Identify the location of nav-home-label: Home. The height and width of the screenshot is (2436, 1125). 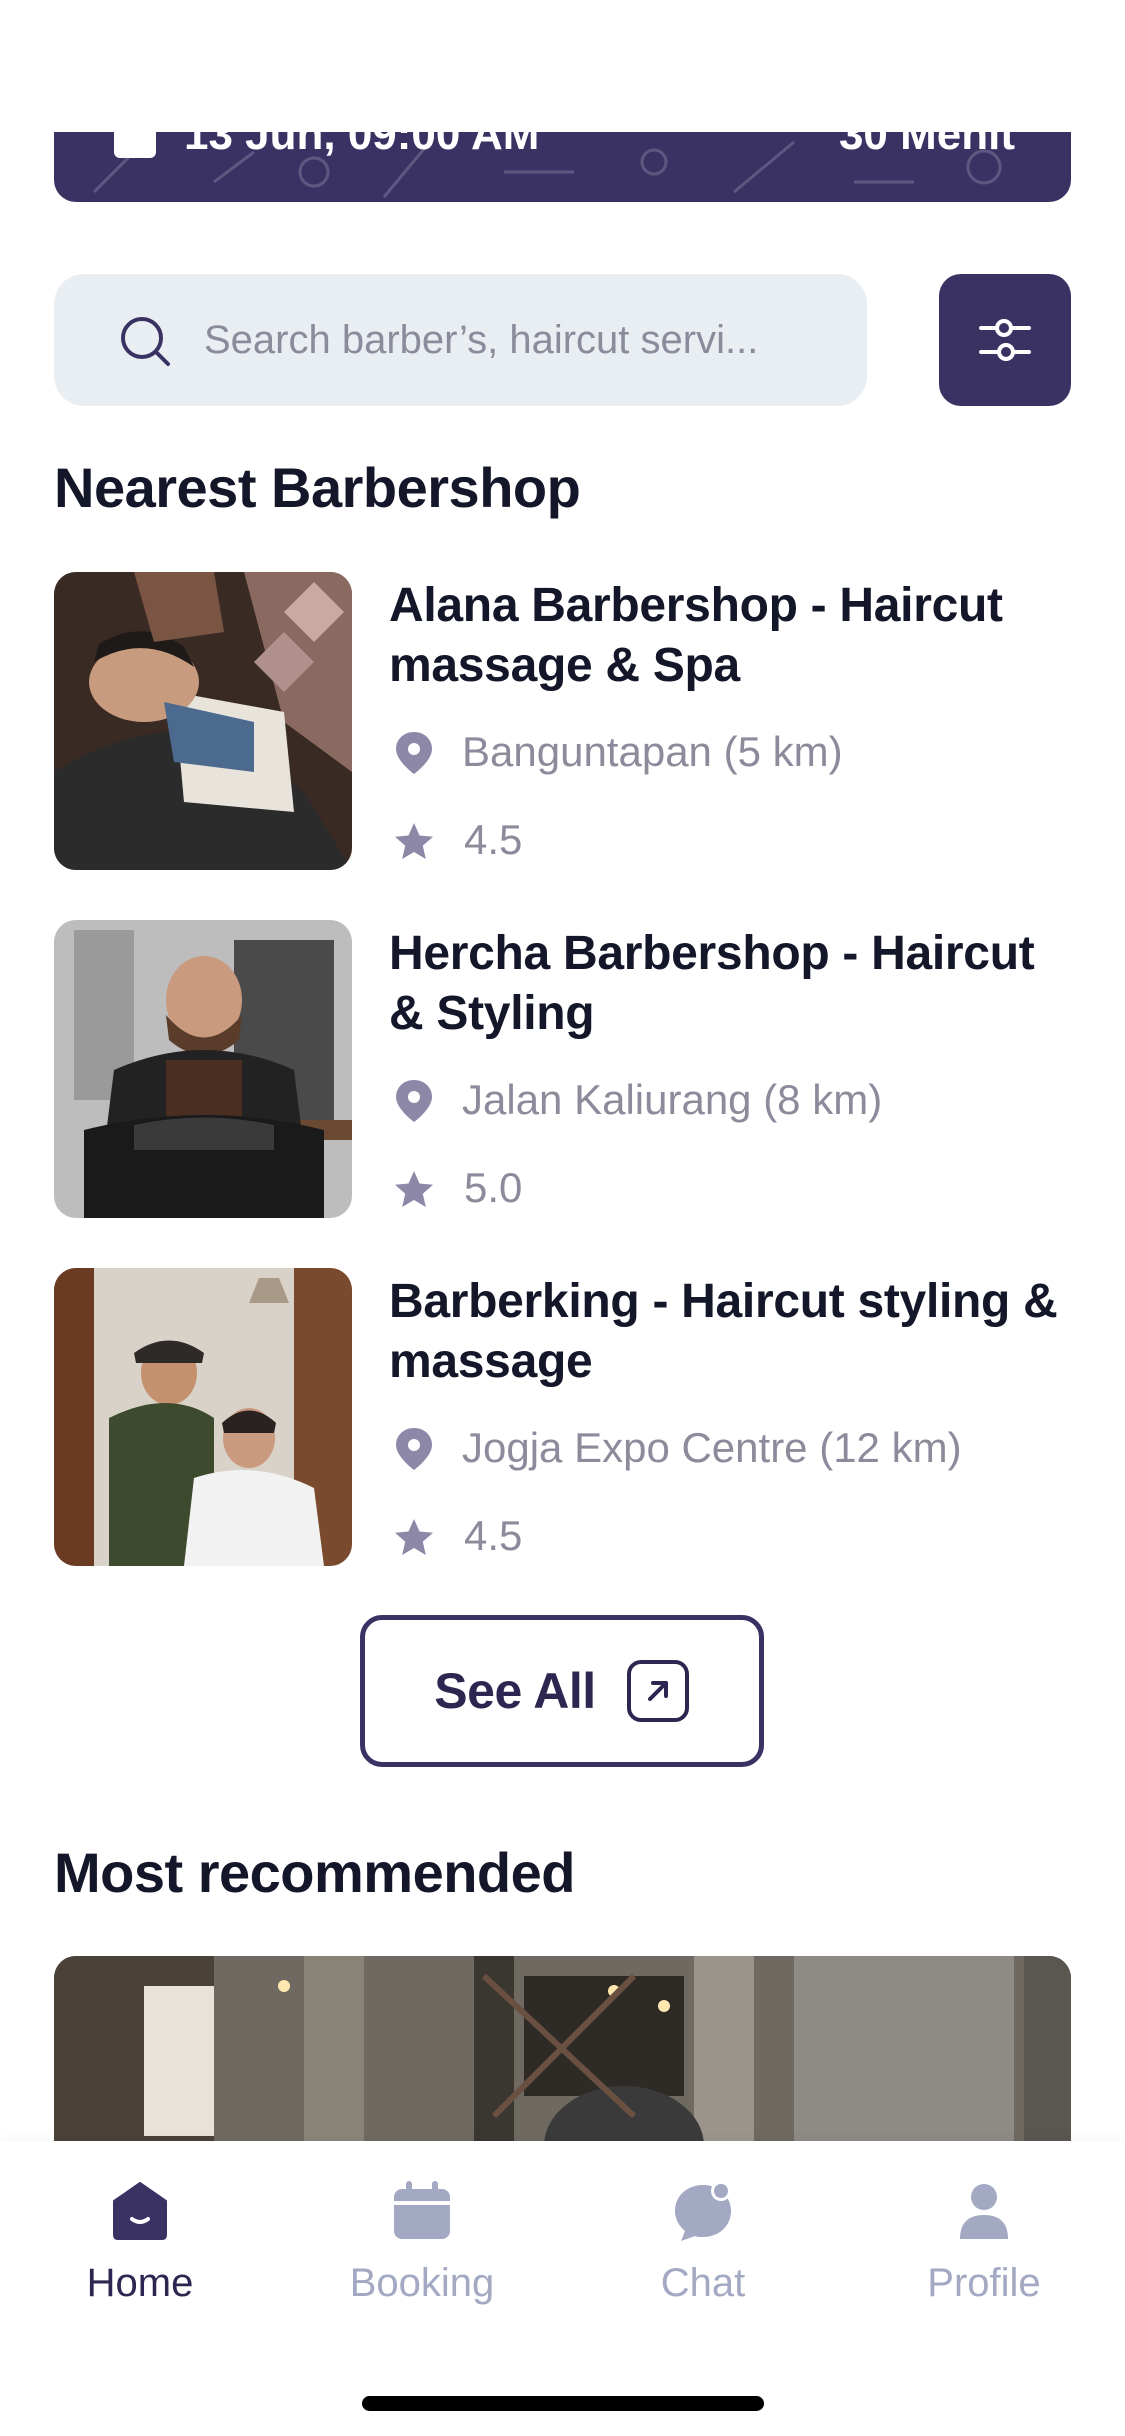
(140, 2283).